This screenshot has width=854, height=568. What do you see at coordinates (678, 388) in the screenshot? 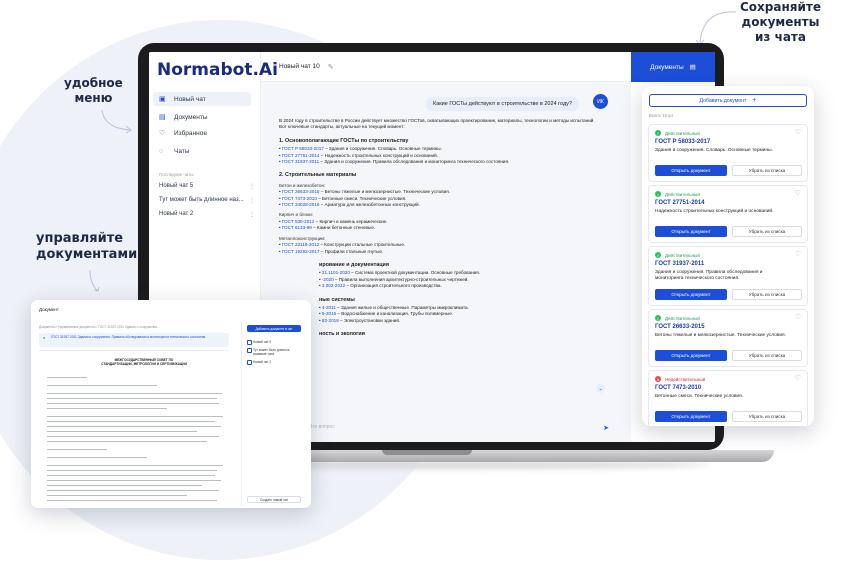
I see `document-code: ГОСТ 7473-2010` at bounding box center [678, 388].